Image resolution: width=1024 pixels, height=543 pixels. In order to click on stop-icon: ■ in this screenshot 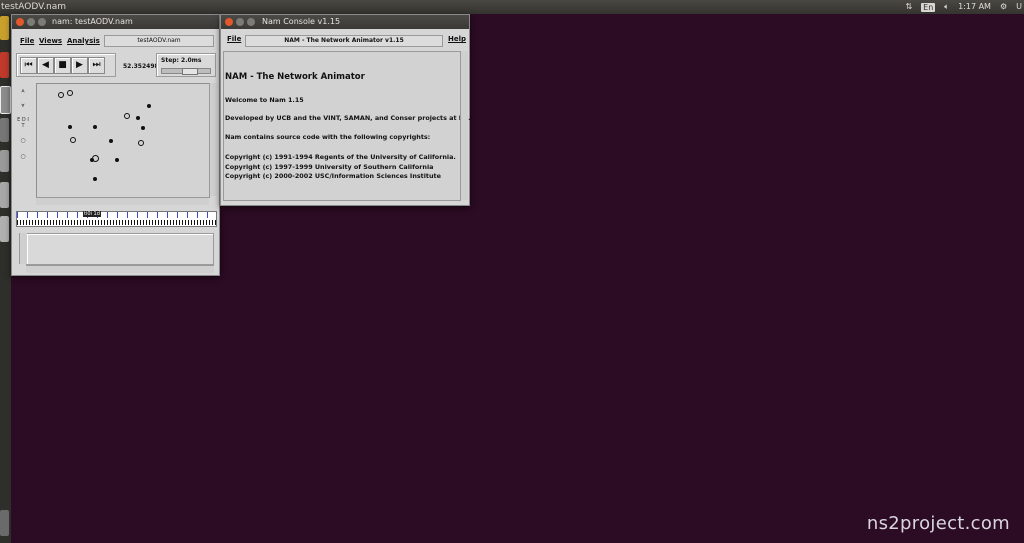, I will do `click(62, 65)`.